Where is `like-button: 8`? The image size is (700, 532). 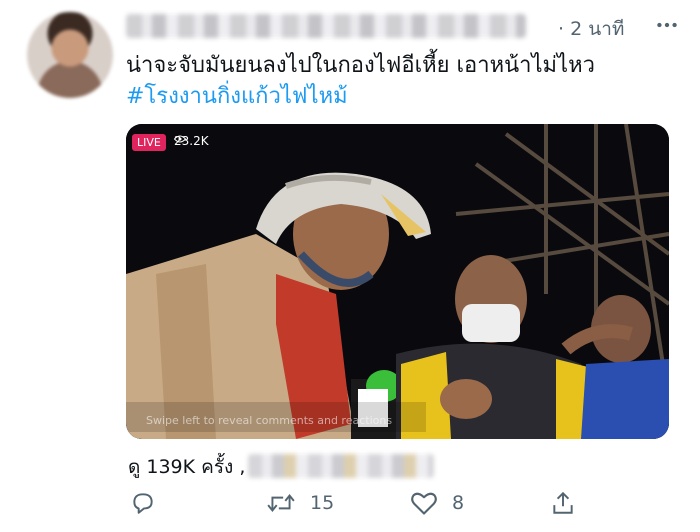 like-button: 8 is located at coordinates (437, 503).